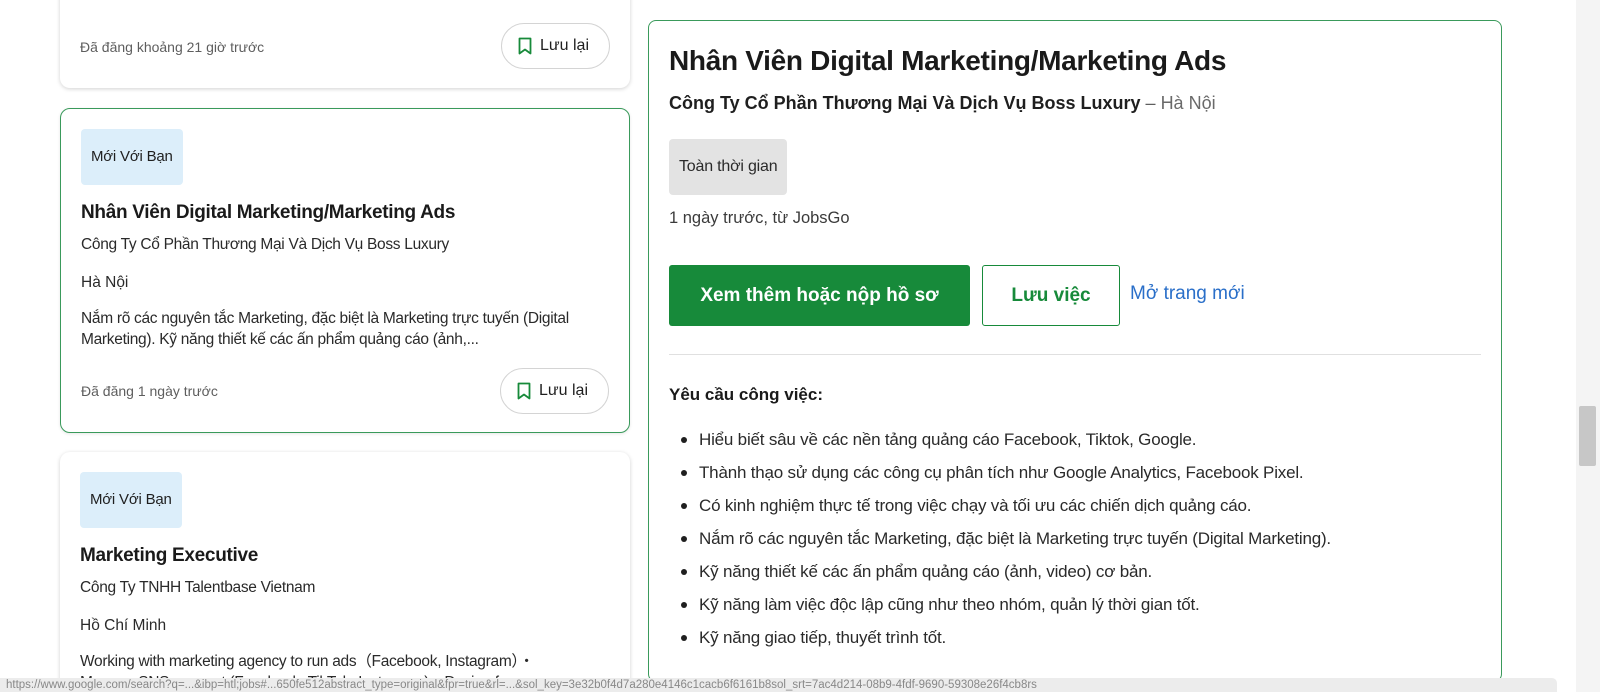 The height and width of the screenshot is (692, 1600). I want to click on card-posted-time: Đã đăng khoảng 21 giờ trước, so click(172, 47).